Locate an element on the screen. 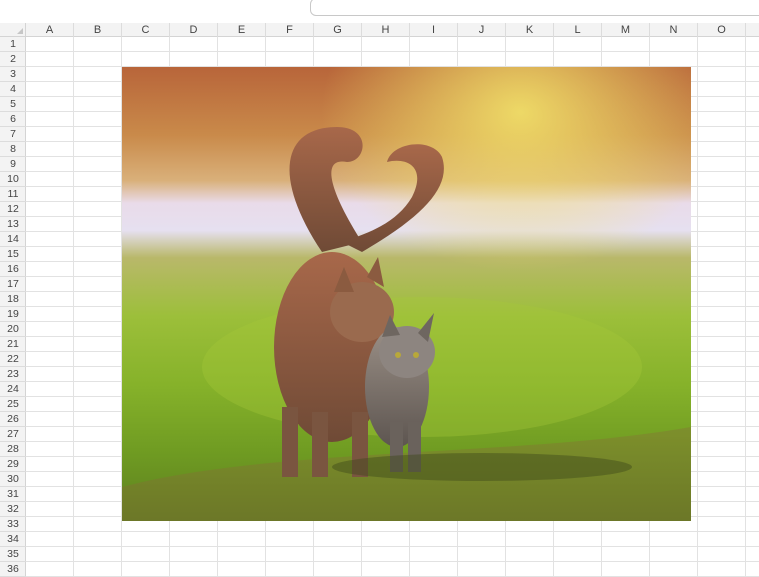  column-header-h: H is located at coordinates (386, 30).